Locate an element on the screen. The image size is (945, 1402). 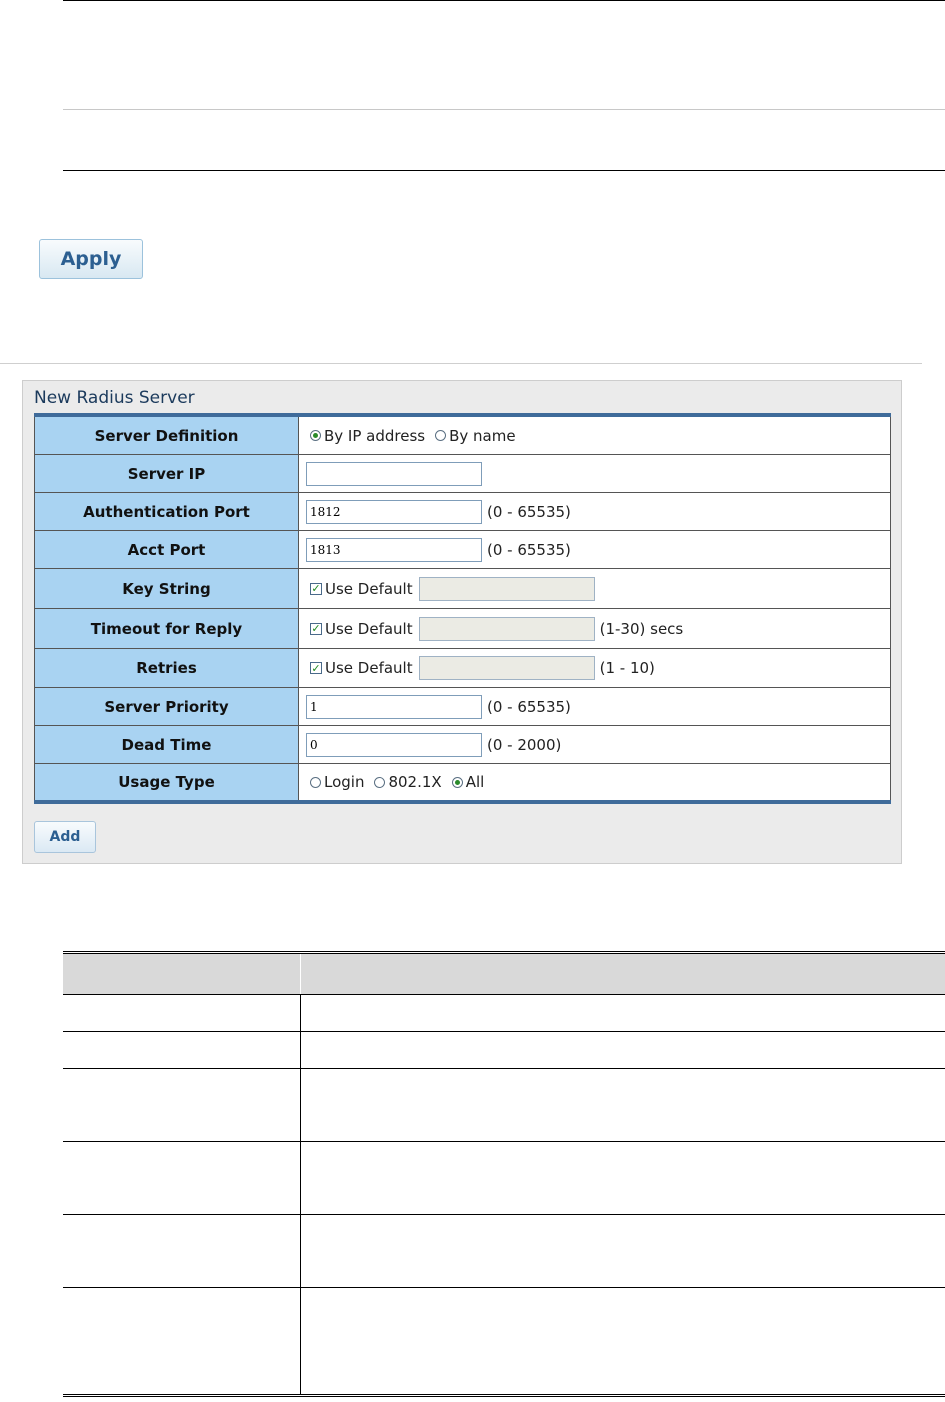
panel-title: New Radius Server is located at coordinates (114, 398).